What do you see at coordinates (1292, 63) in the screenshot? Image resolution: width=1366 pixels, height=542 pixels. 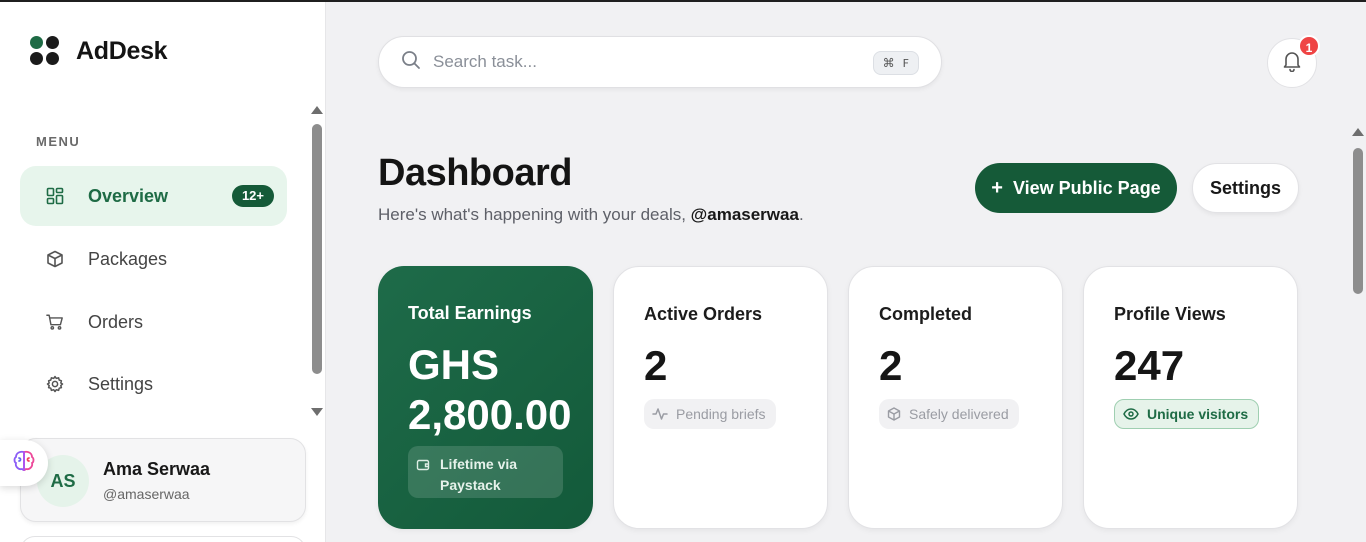 I see `bell-icon` at bounding box center [1292, 63].